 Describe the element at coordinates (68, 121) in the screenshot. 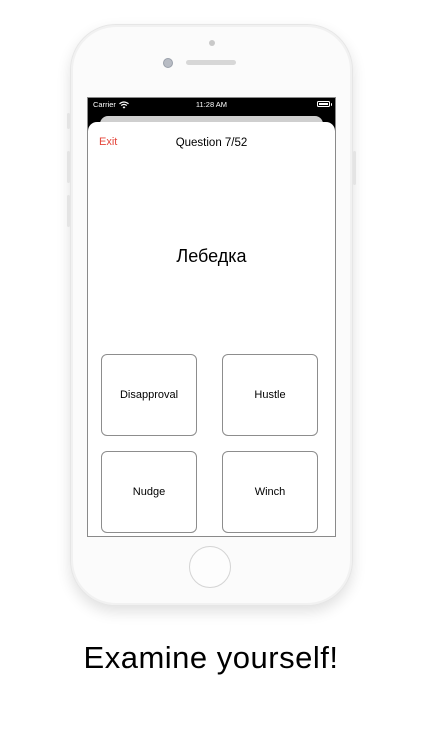

I see `mute-switch` at that location.